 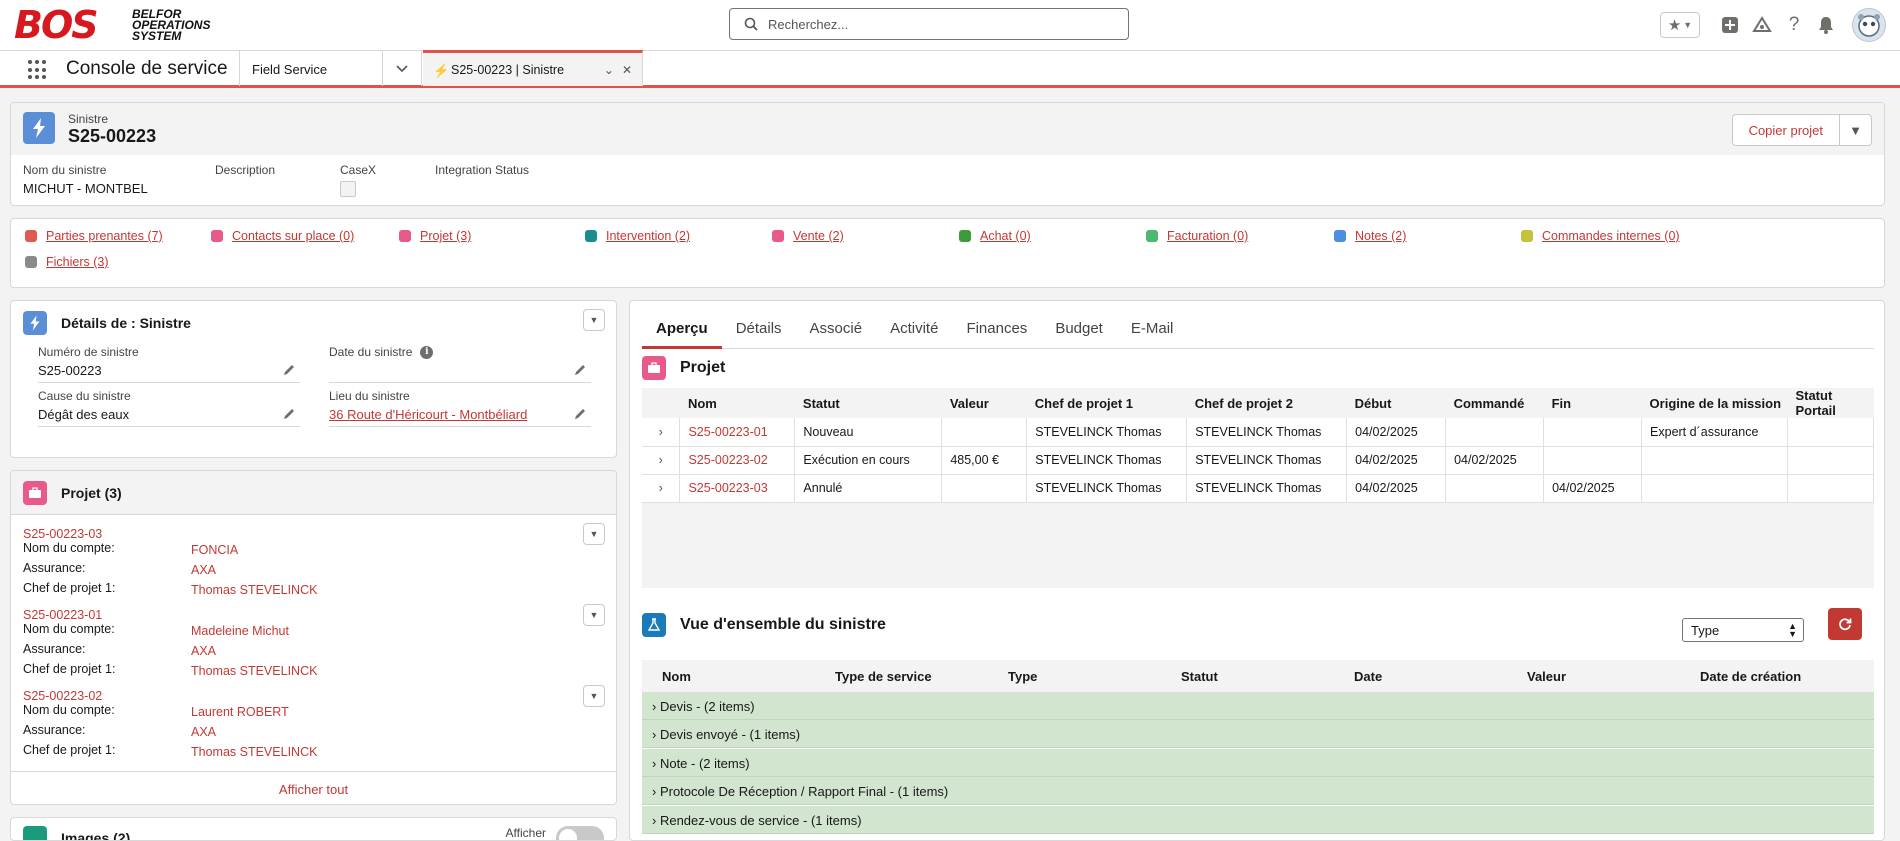 What do you see at coordinates (435, 236) in the screenshot?
I see `quick-link-projet: Projet (3)` at bounding box center [435, 236].